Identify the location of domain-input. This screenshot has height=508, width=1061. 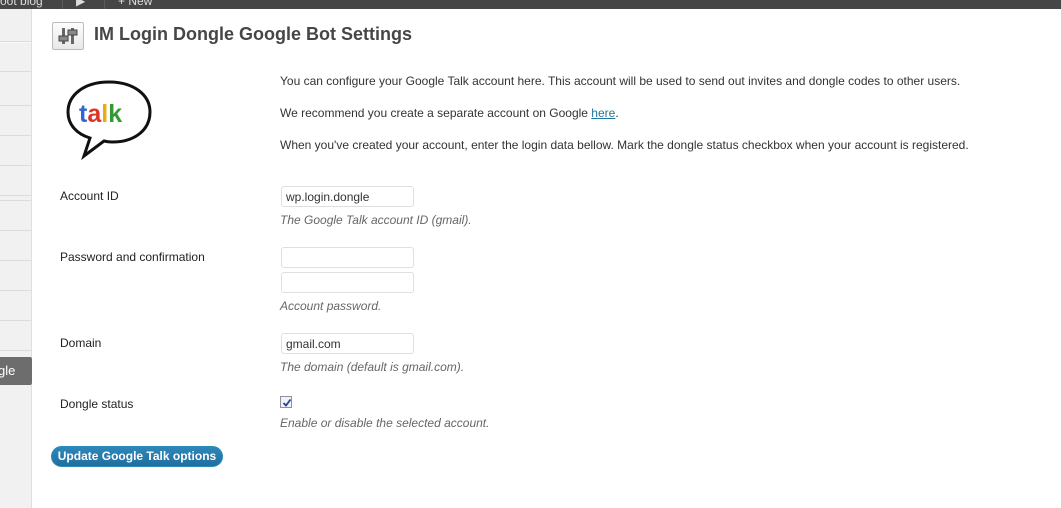
(347, 343).